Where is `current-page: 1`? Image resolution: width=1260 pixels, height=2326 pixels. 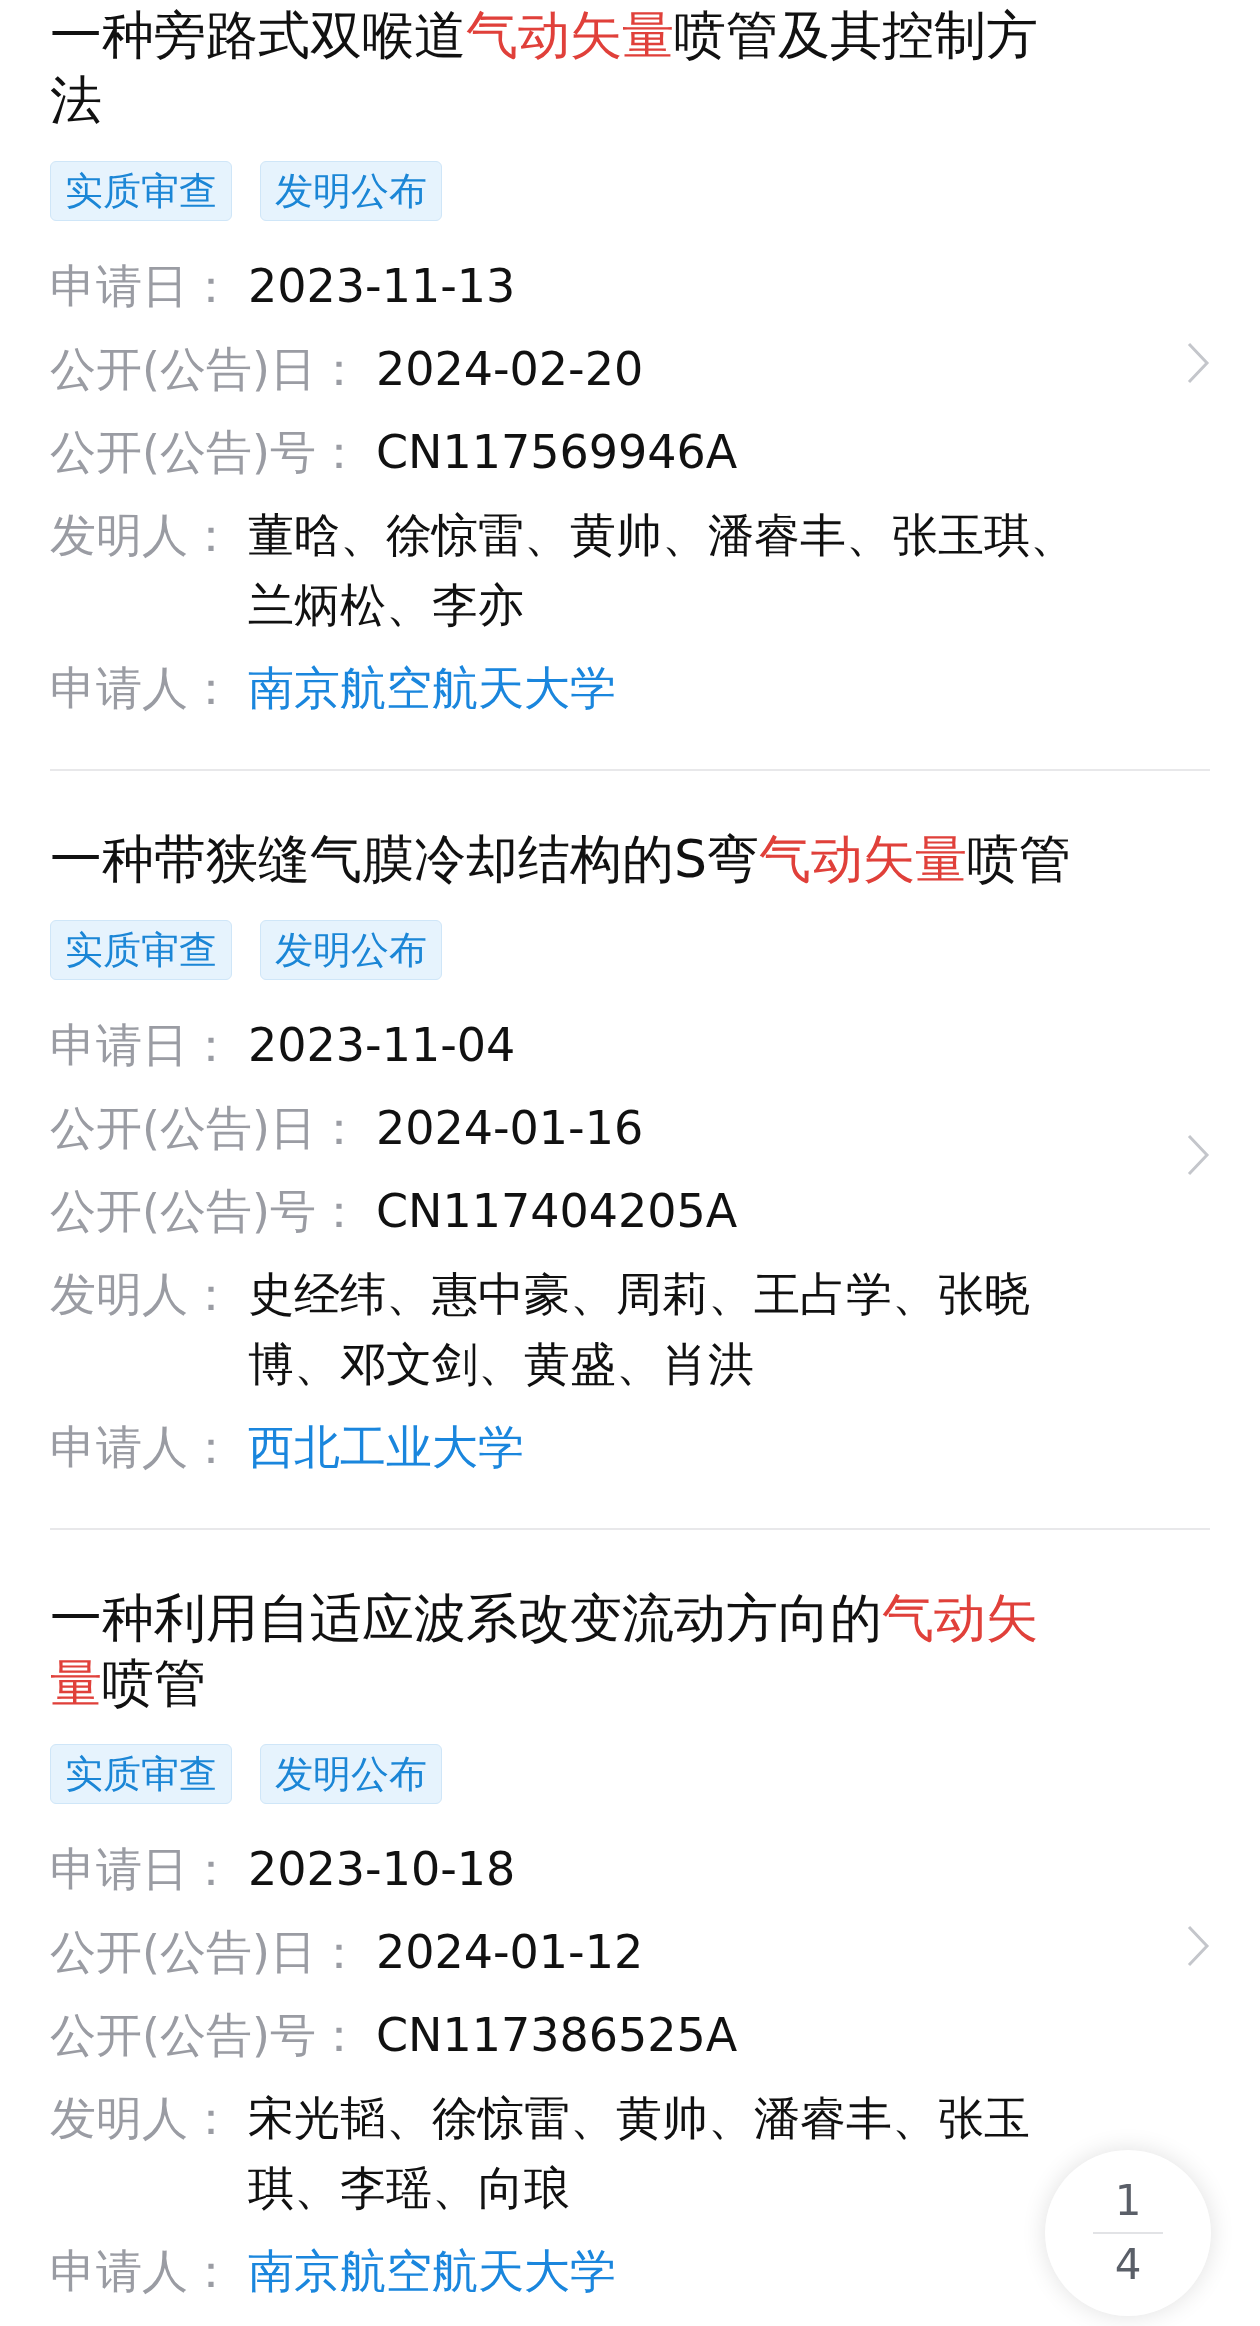
current-page: 1 is located at coordinates (1128, 2201).